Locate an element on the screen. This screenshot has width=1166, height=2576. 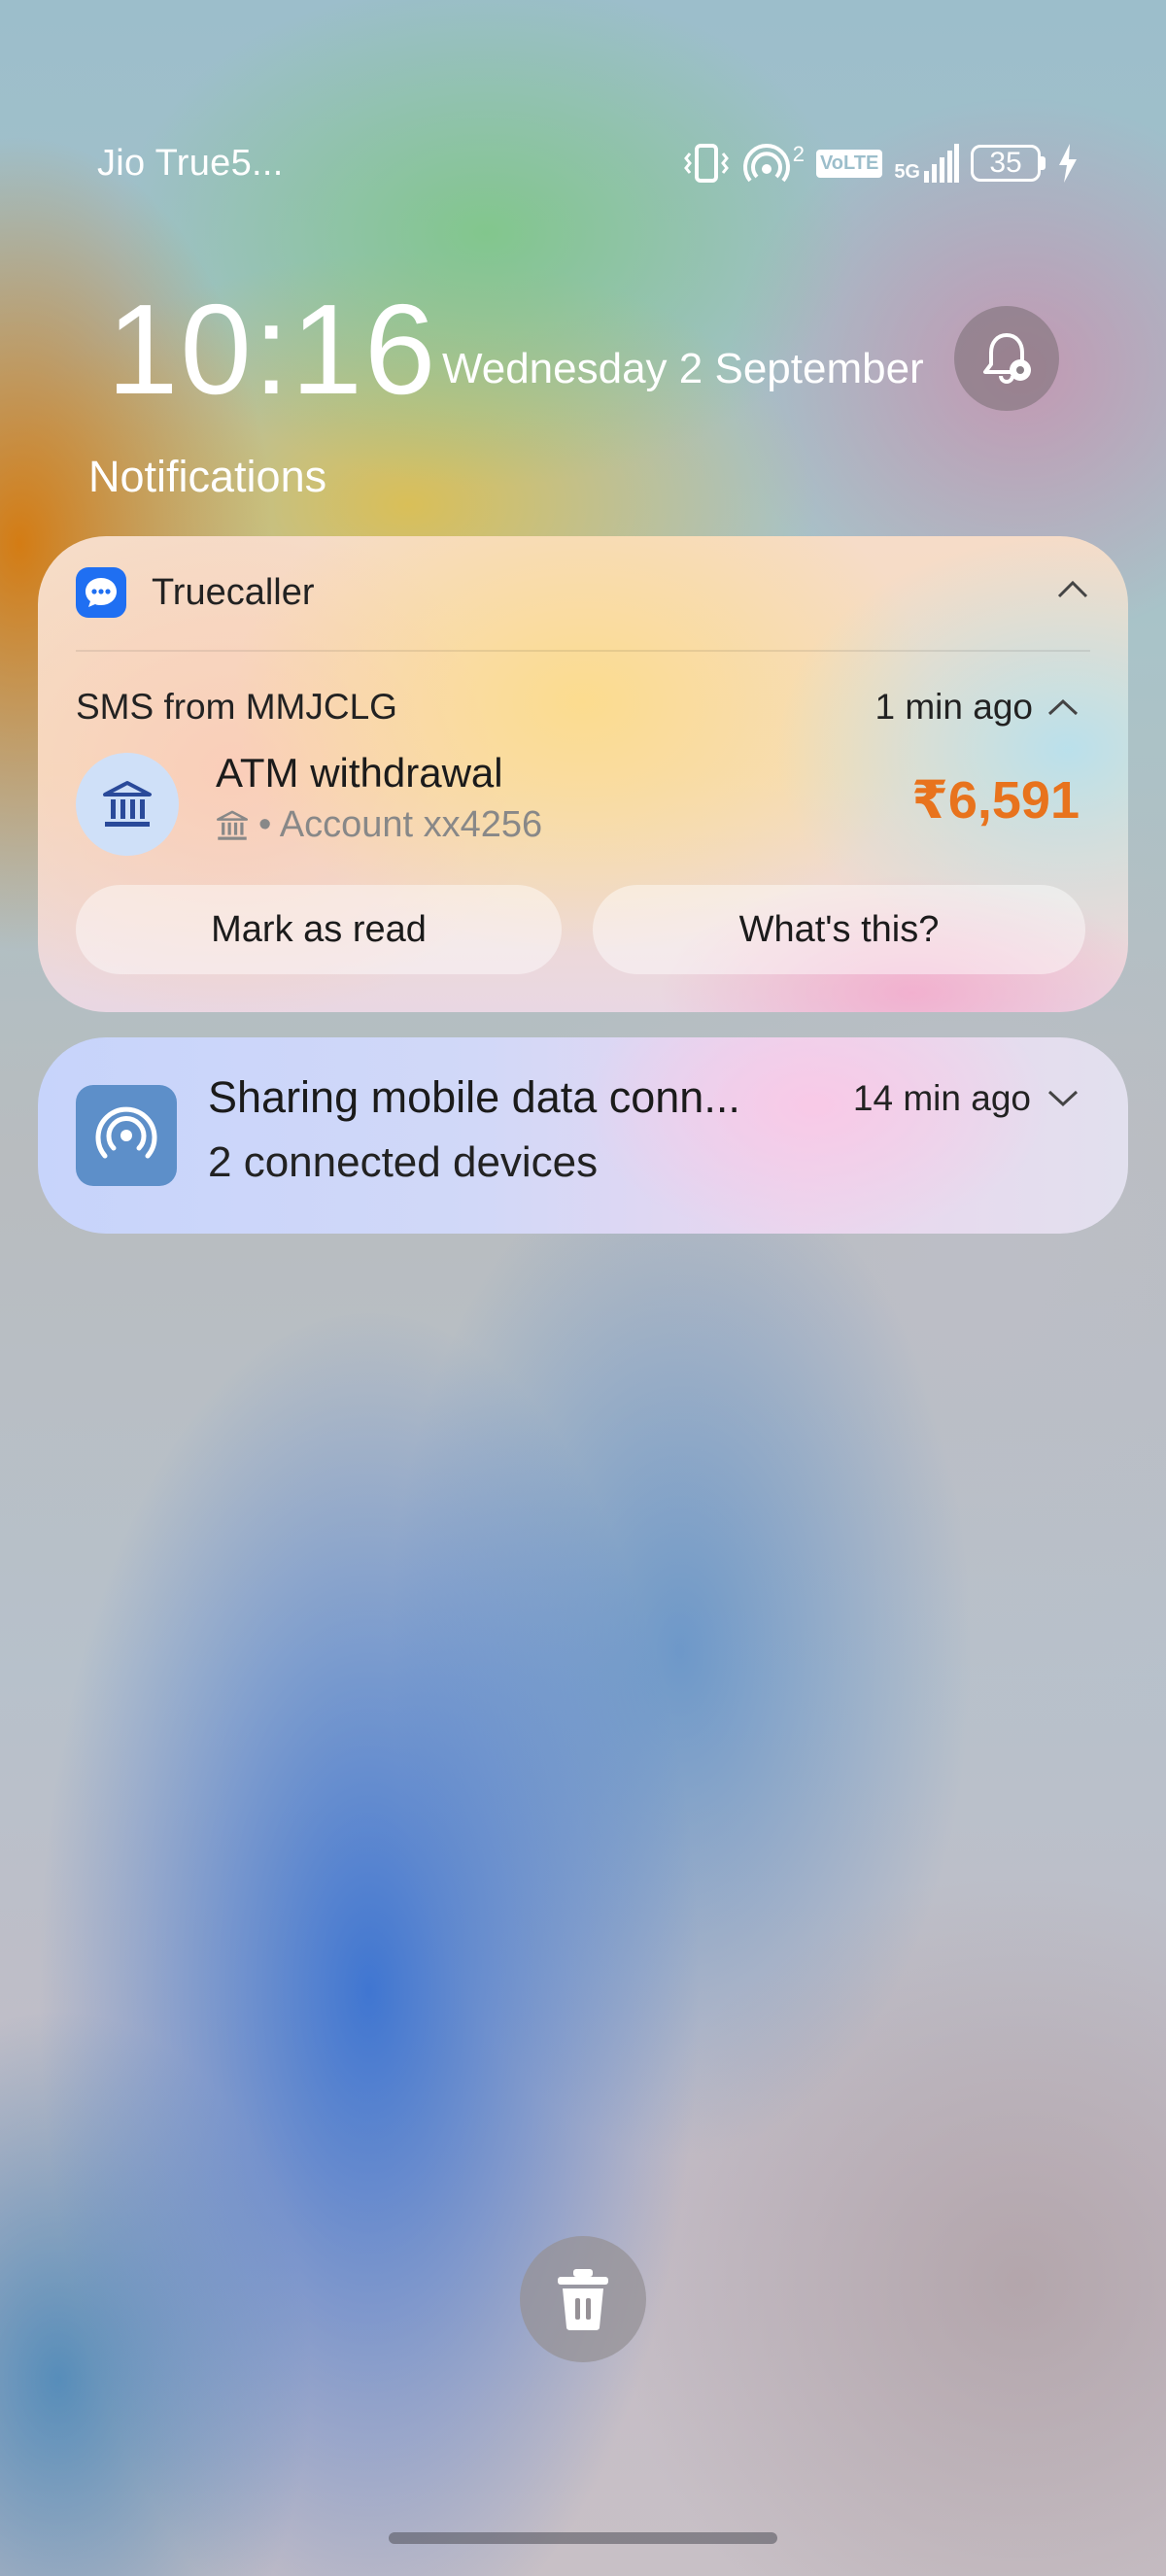
mark-as-read-button: Mark as read is located at coordinates (319, 929).